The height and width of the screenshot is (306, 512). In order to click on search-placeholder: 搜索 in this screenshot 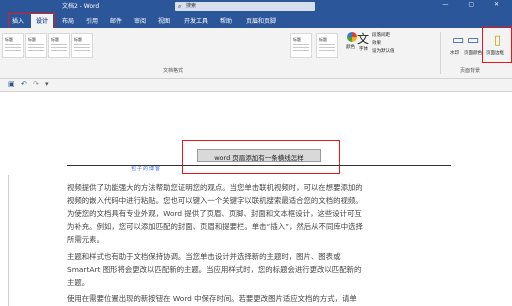, I will do `click(191, 6)`.